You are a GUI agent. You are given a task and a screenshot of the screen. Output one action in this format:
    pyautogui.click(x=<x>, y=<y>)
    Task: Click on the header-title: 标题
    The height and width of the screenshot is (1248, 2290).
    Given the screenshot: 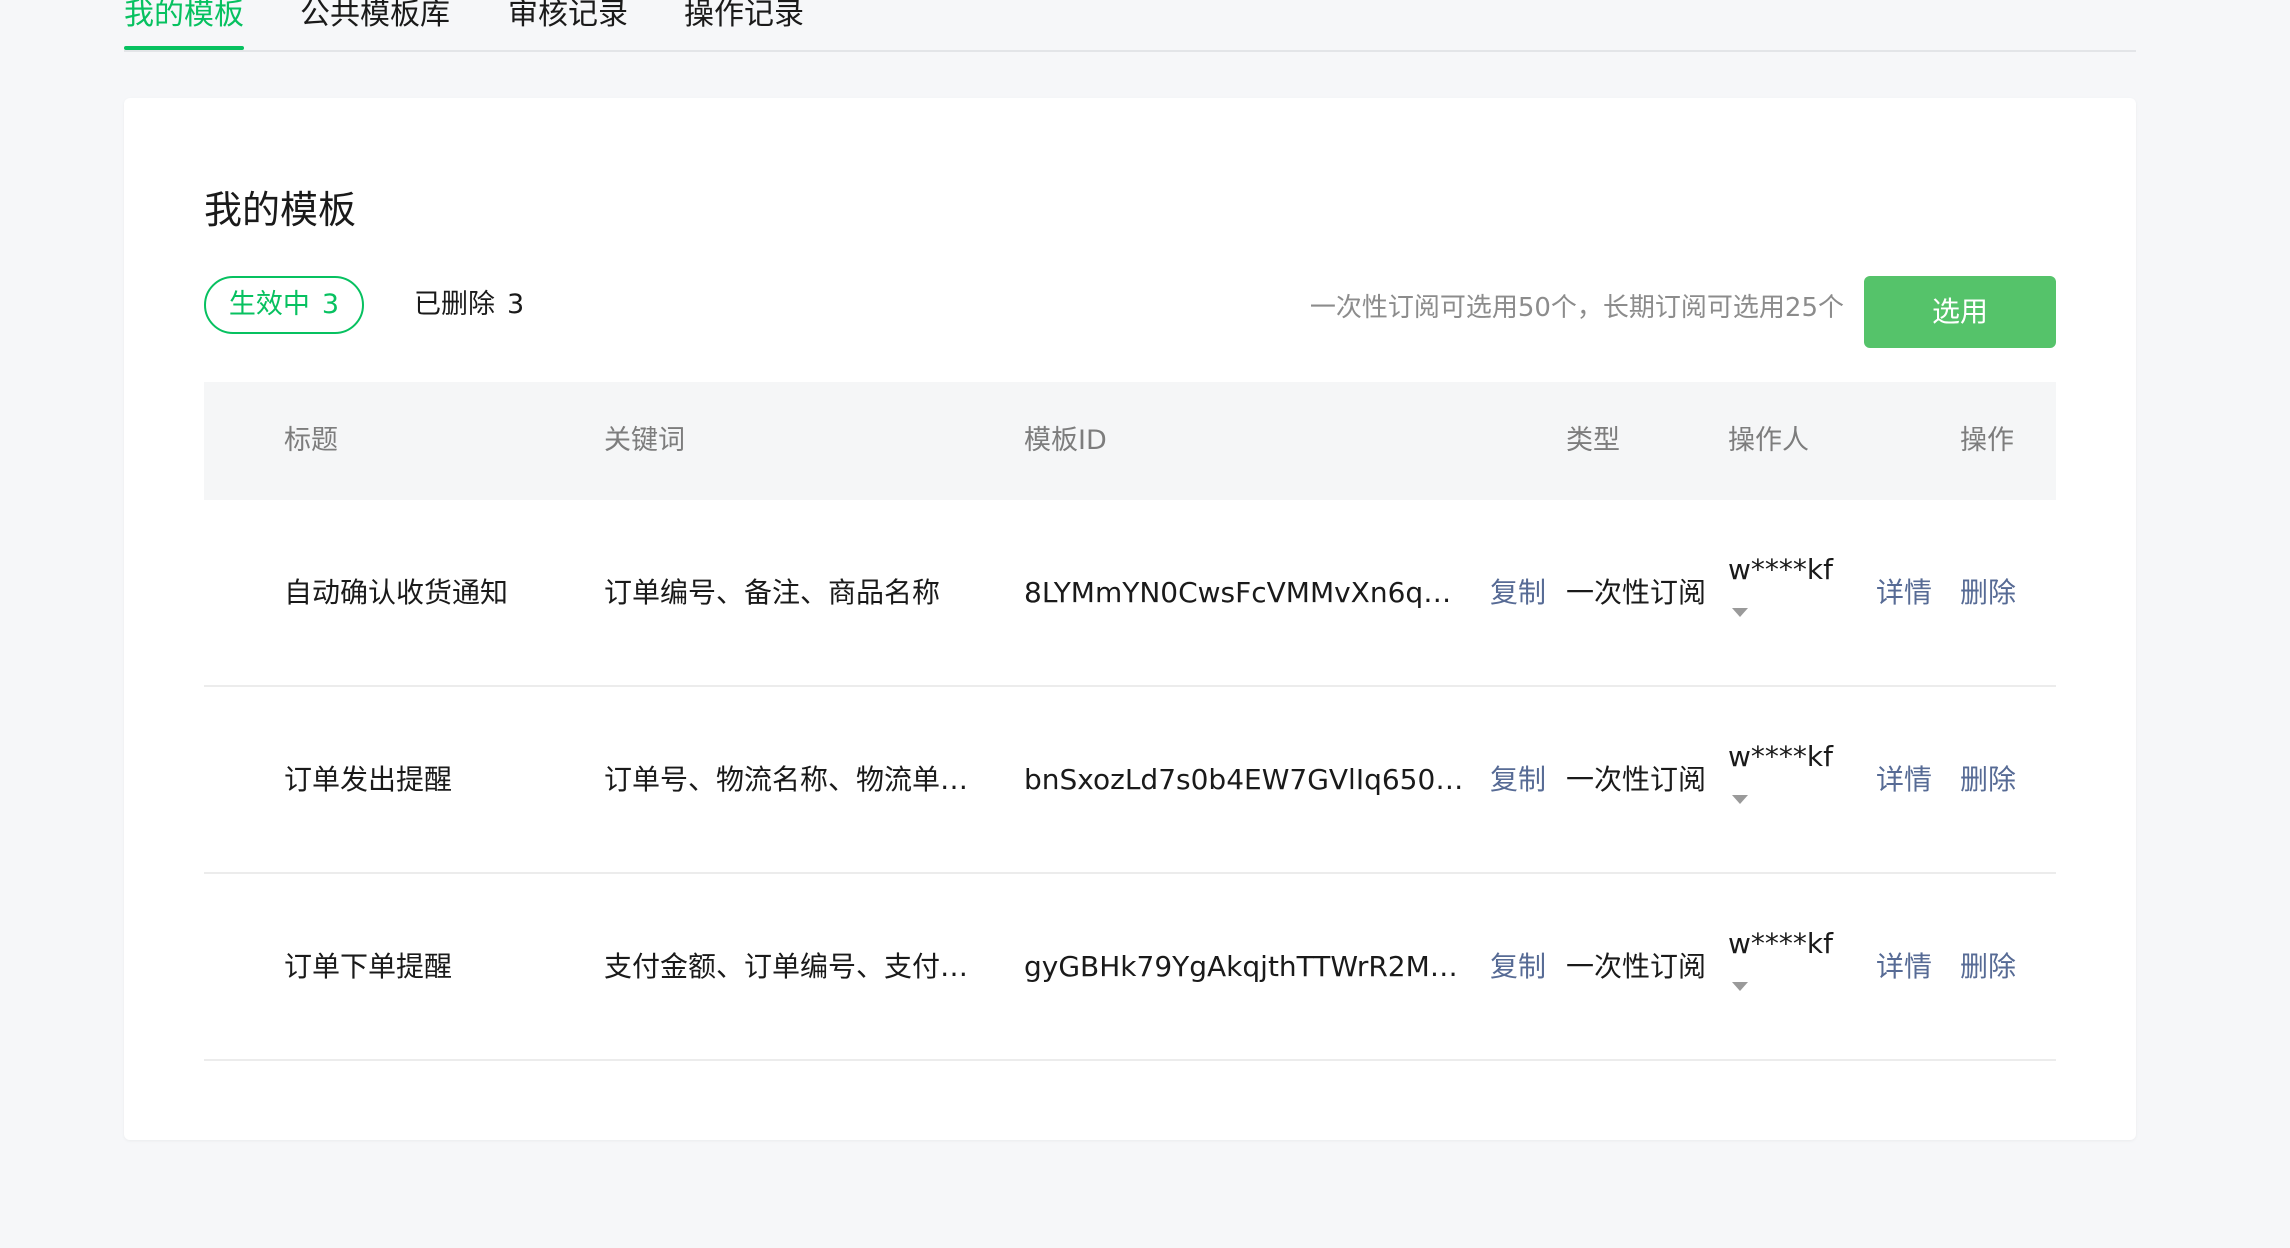 What is the action you would take?
    pyautogui.click(x=311, y=440)
    